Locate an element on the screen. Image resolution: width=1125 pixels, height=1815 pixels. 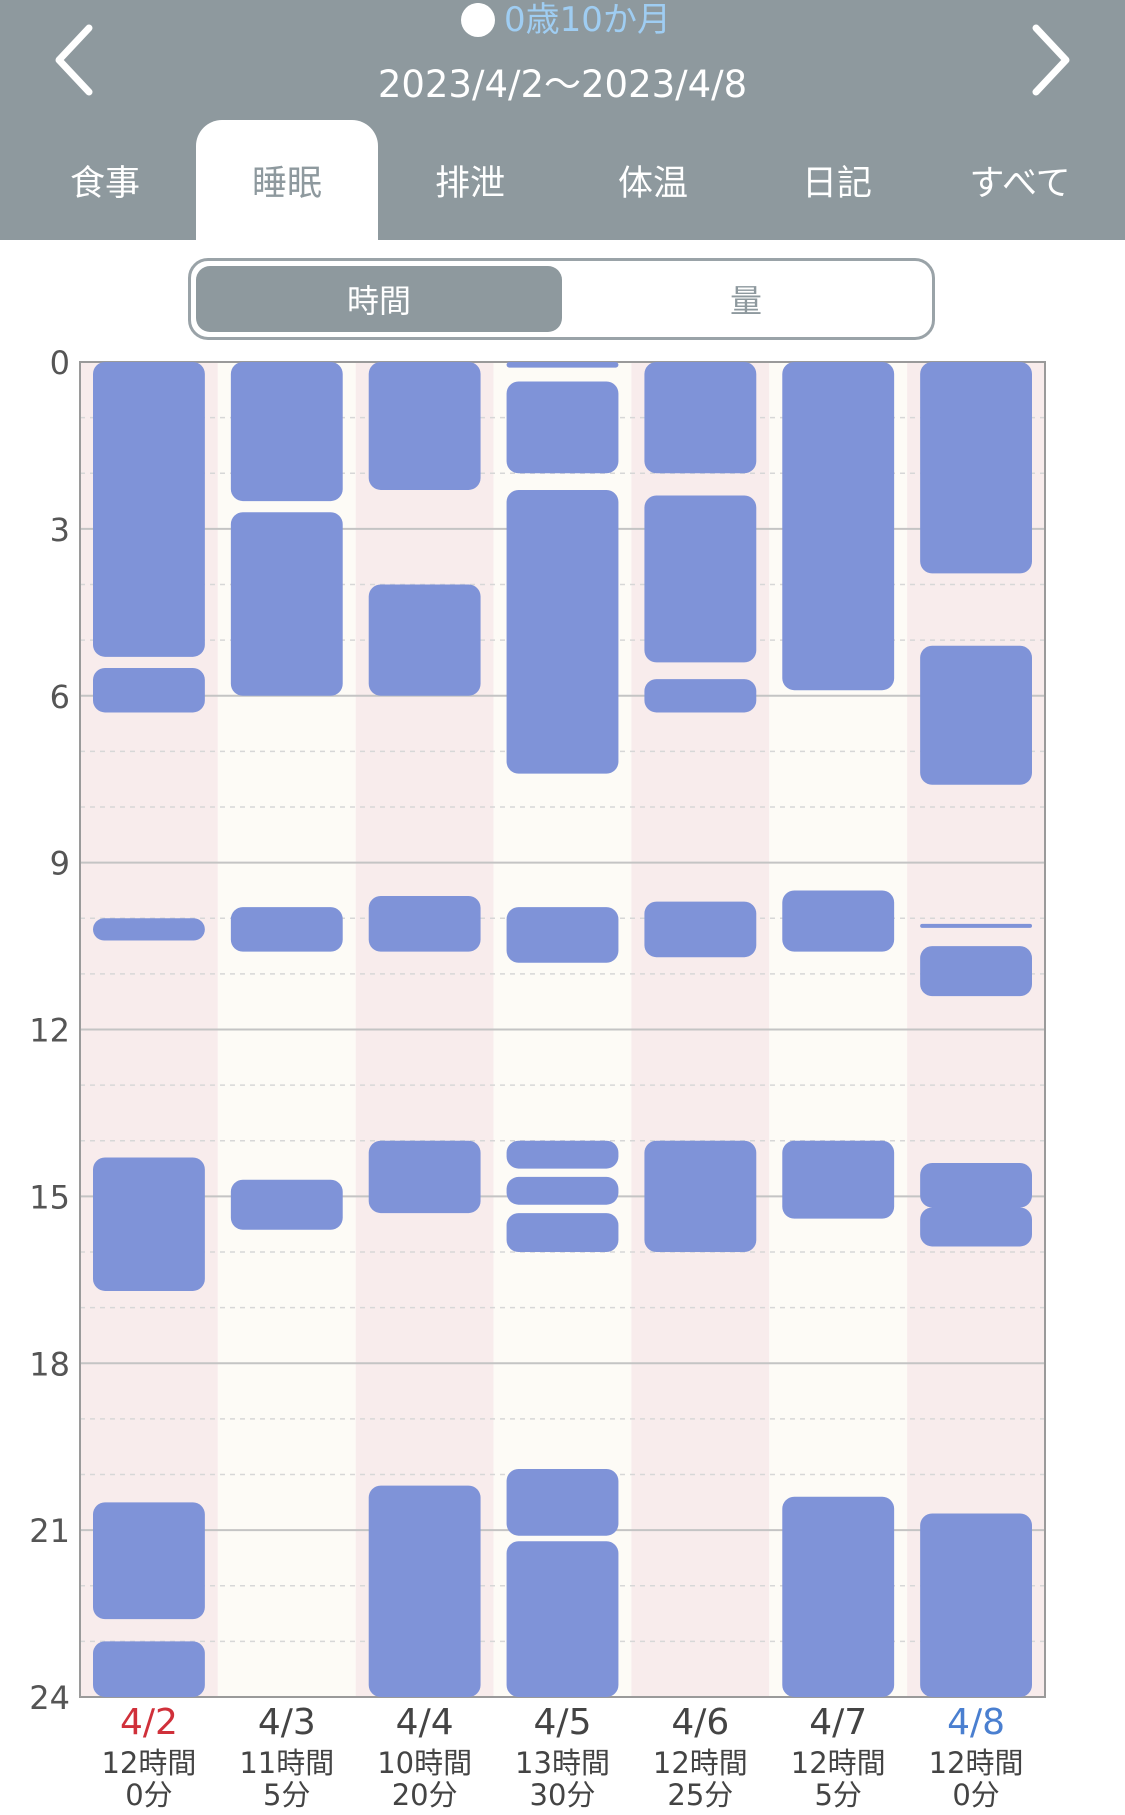
date-label: 4/8 is located at coordinates (976, 1722).